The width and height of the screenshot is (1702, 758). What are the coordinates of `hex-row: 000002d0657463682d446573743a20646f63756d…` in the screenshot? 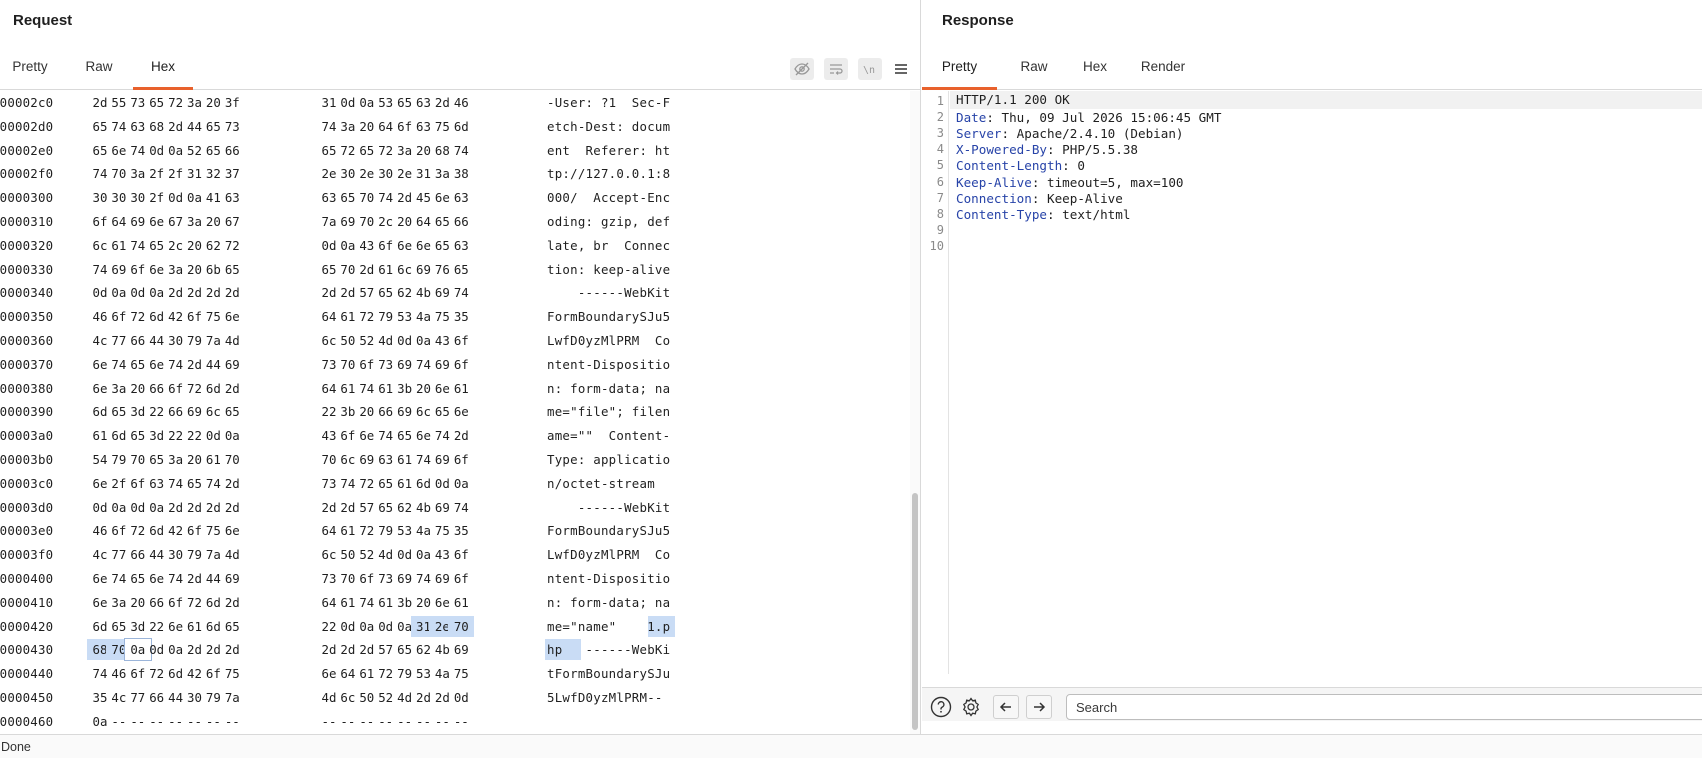 It's located at (453, 127).